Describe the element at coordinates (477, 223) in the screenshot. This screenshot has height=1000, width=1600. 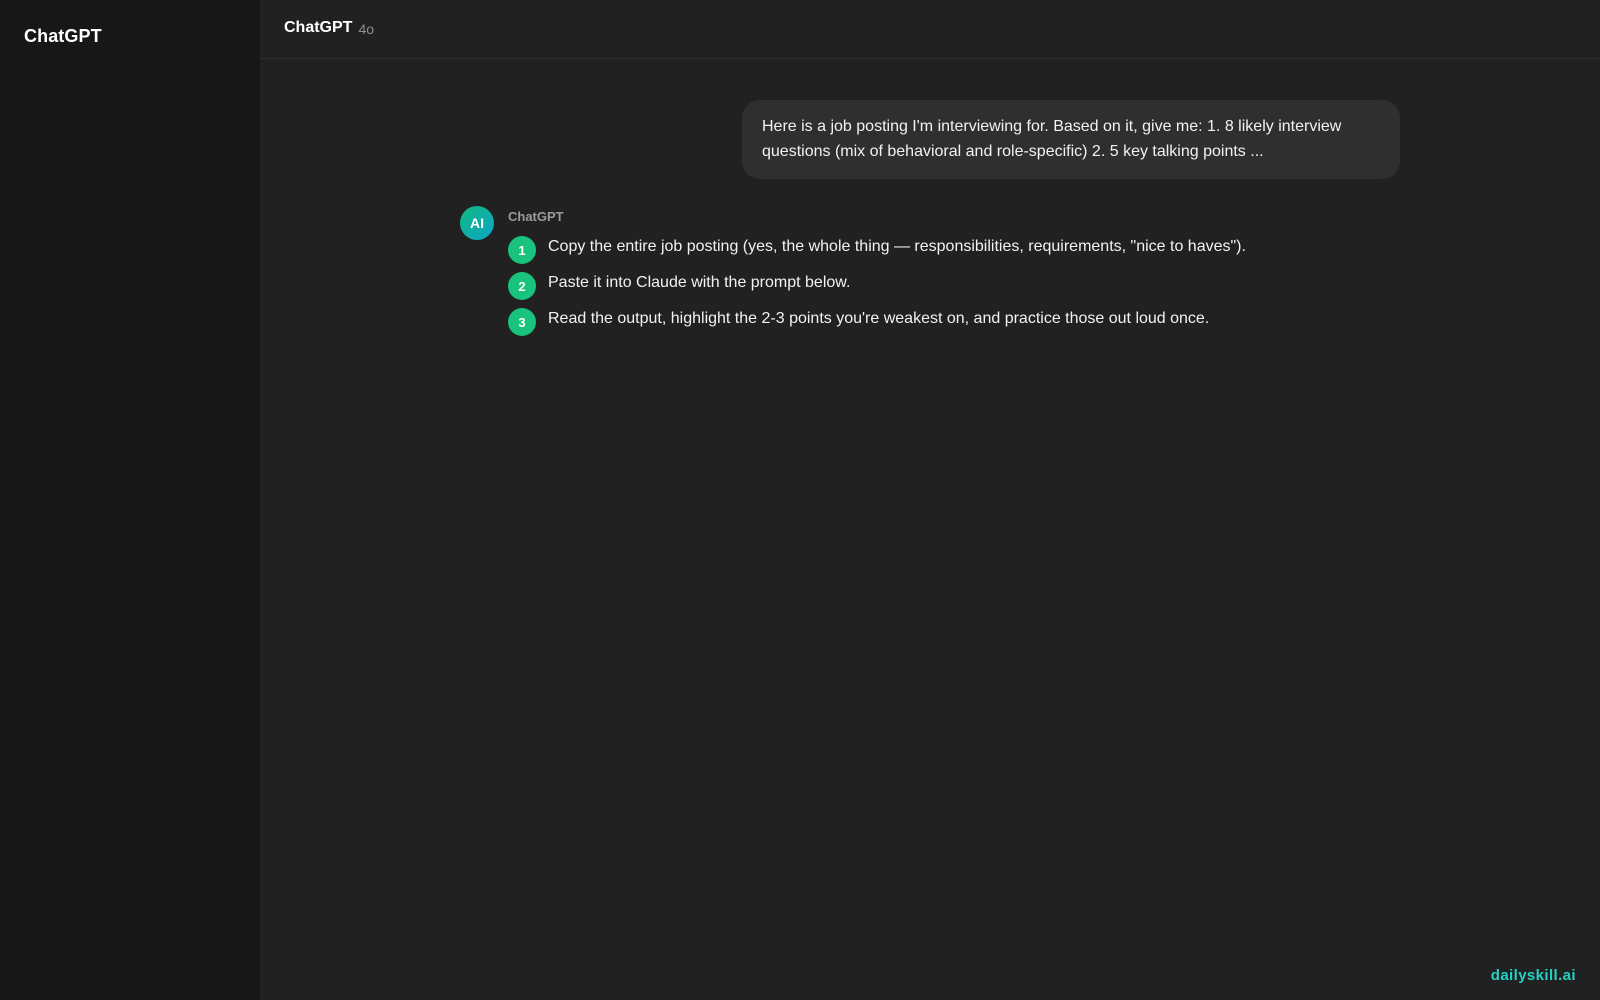
I see `assistant-avatar: AI` at that location.